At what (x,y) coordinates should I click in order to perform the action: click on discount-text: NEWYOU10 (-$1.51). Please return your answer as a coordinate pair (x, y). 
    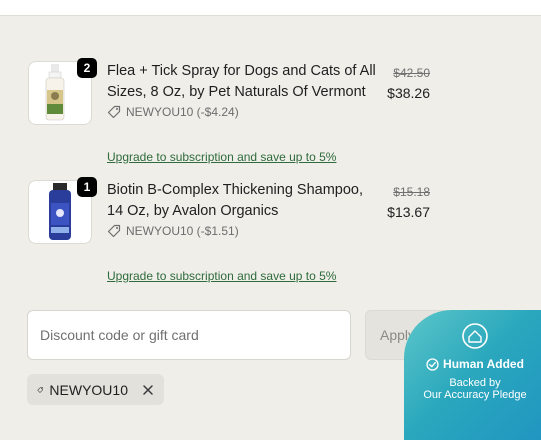
    Looking at the image, I should click on (182, 231).